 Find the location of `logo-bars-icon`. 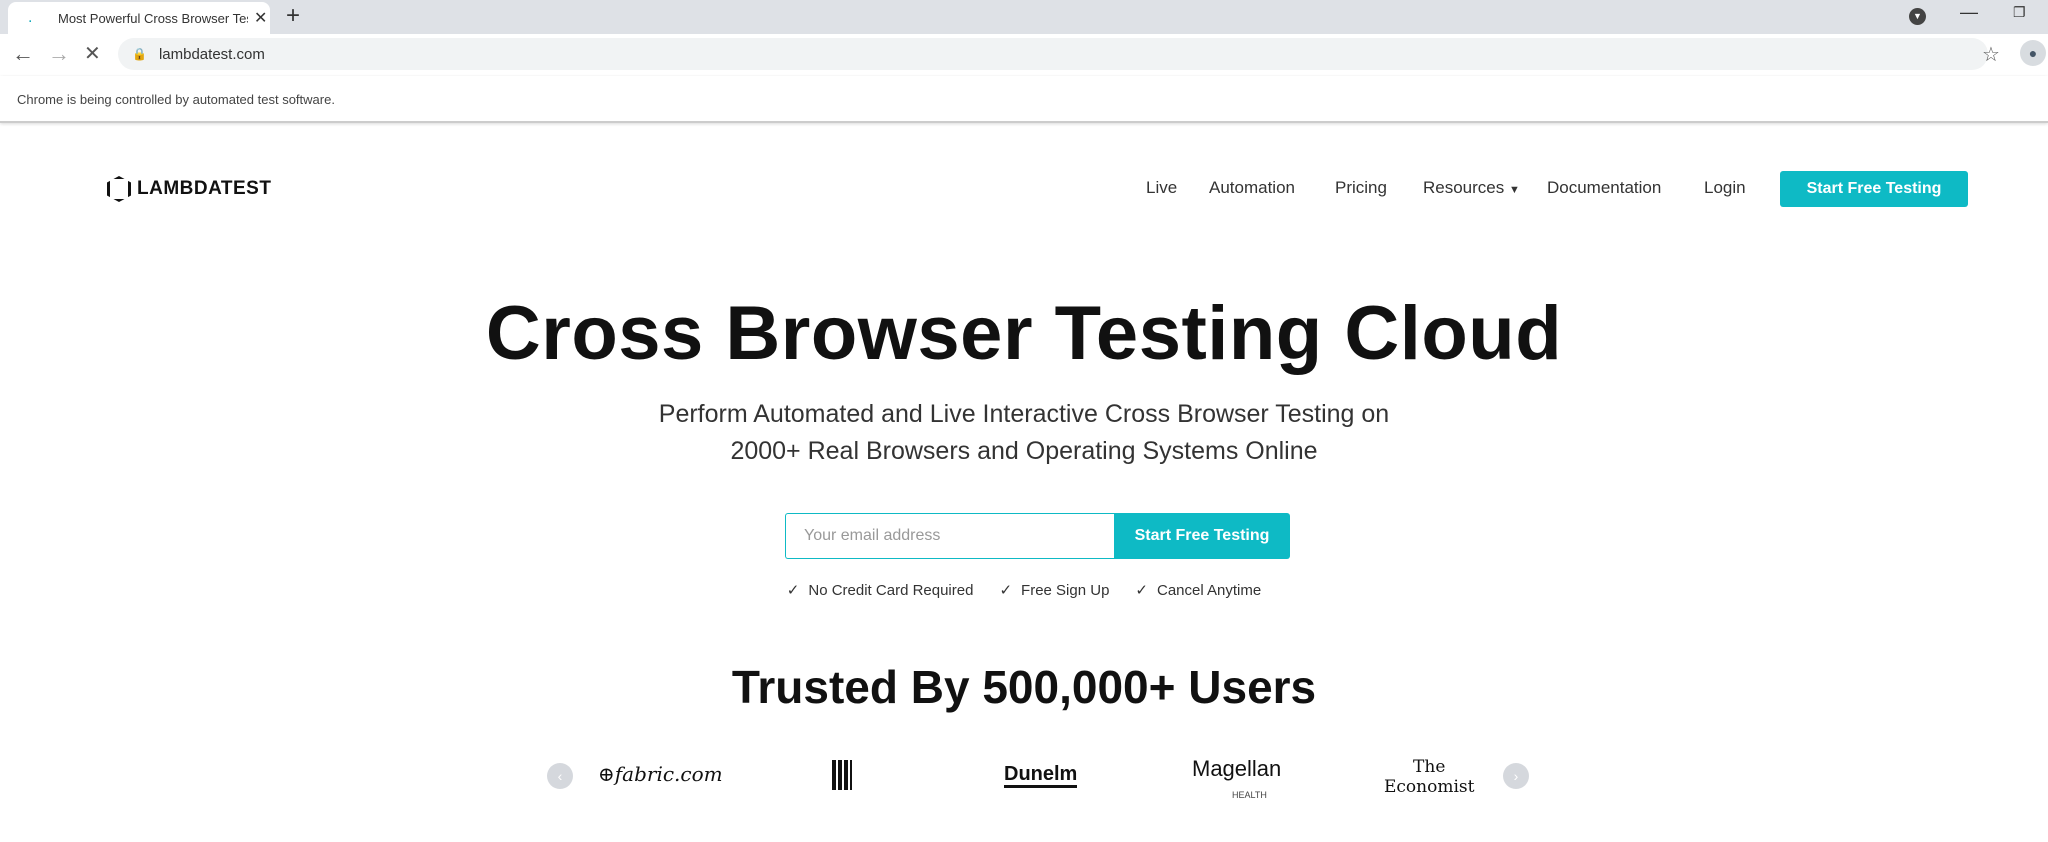

logo-bars-icon is located at coordinates (842, 775).